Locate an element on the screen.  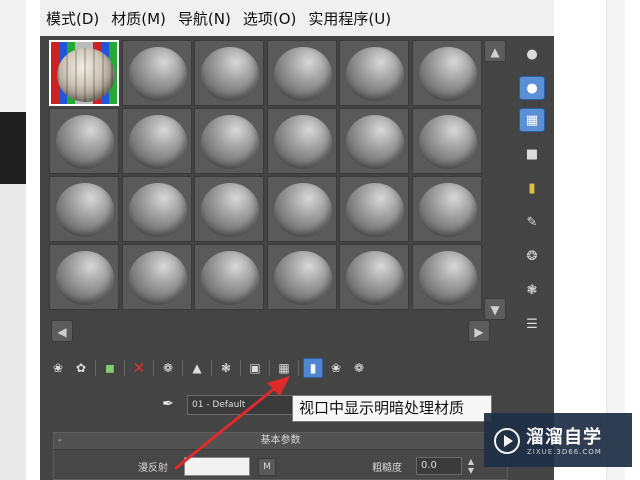
background-scroll-area is located at coordinates (615, 240).